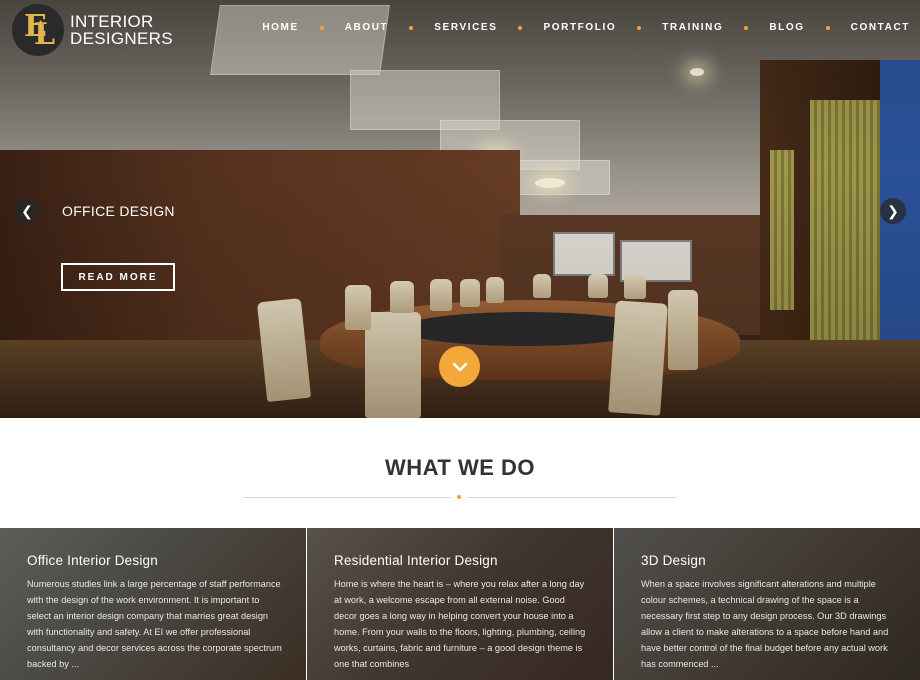  I want to click on slide-title: OFFICE DESIGN, so click(118, 211).